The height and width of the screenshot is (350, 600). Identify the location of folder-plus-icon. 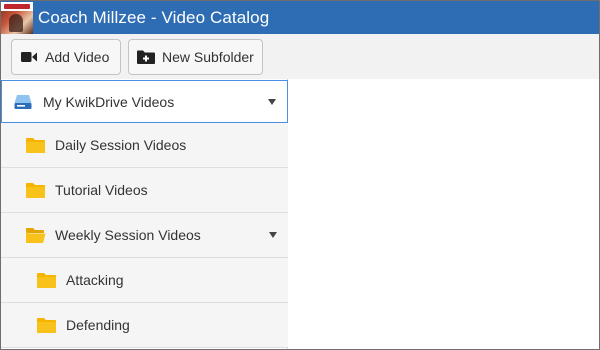
(146, 57).